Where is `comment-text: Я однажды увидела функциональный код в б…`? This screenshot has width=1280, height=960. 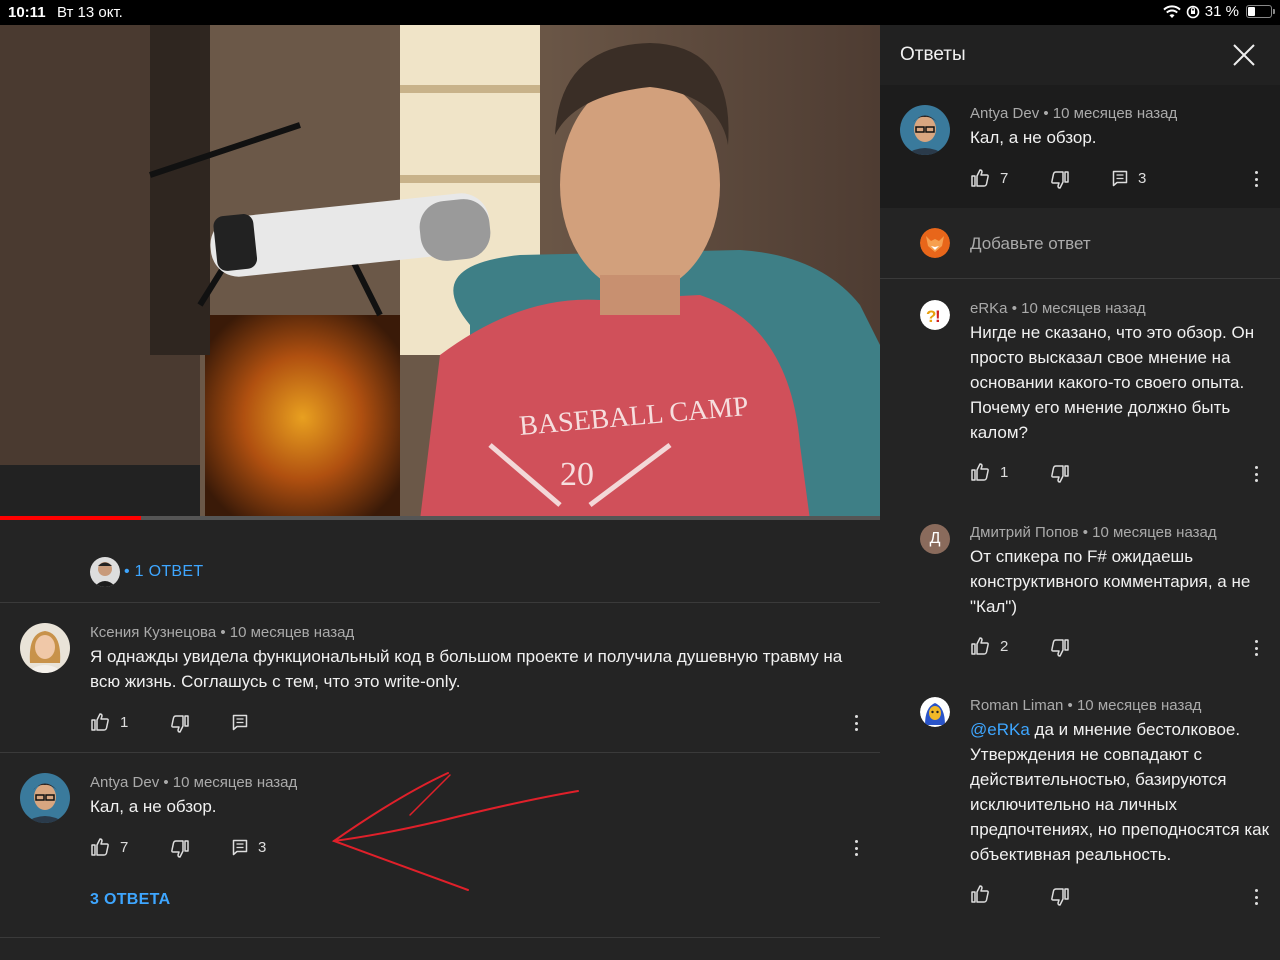 comment-text: Я однажды увидела функциональный код в б… is located at coordinates (466, 669).